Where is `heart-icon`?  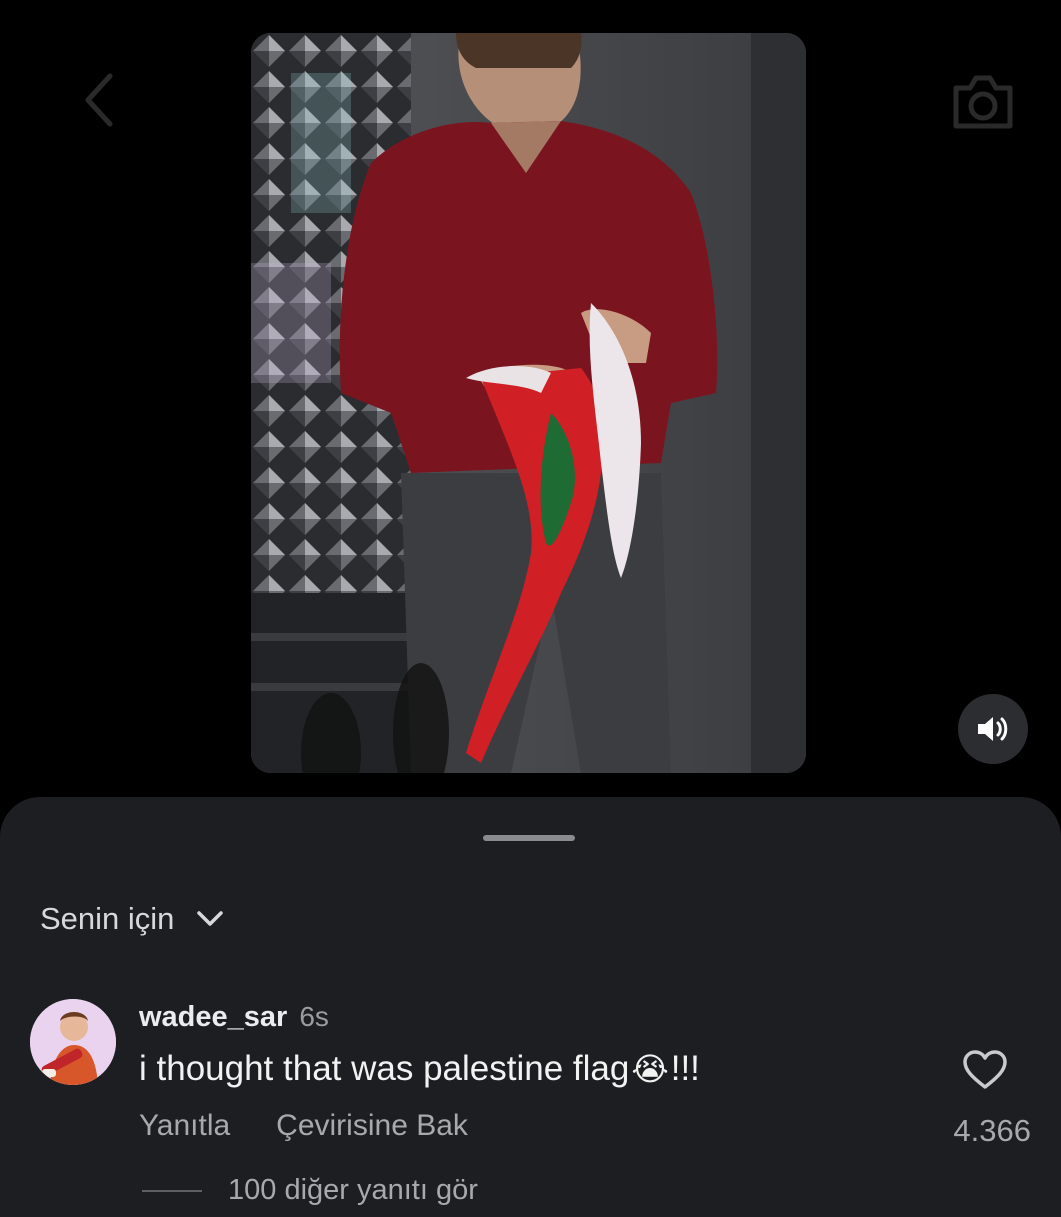
heart-icon is located at coordinates (985, 1070).